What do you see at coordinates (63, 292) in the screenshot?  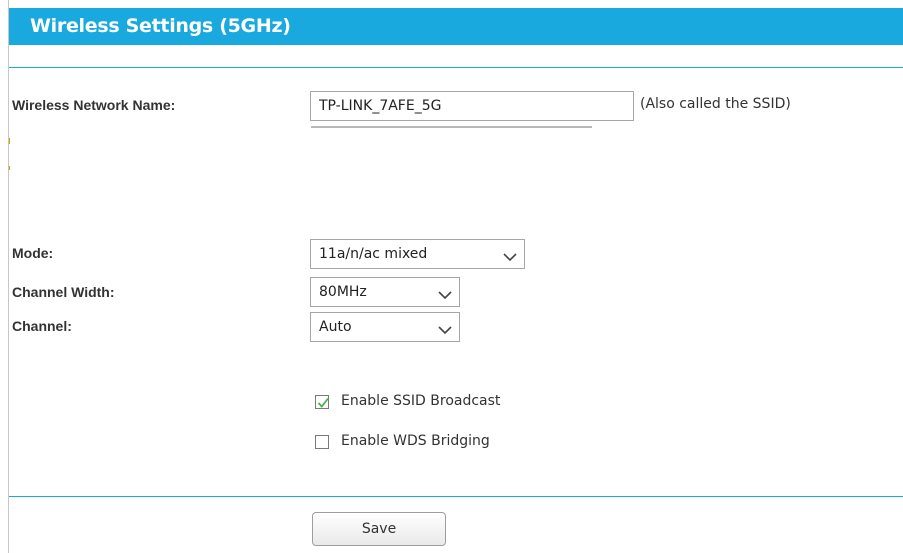 I see `channel-width-label: Channel Width:` at bounding box center [63, 292].